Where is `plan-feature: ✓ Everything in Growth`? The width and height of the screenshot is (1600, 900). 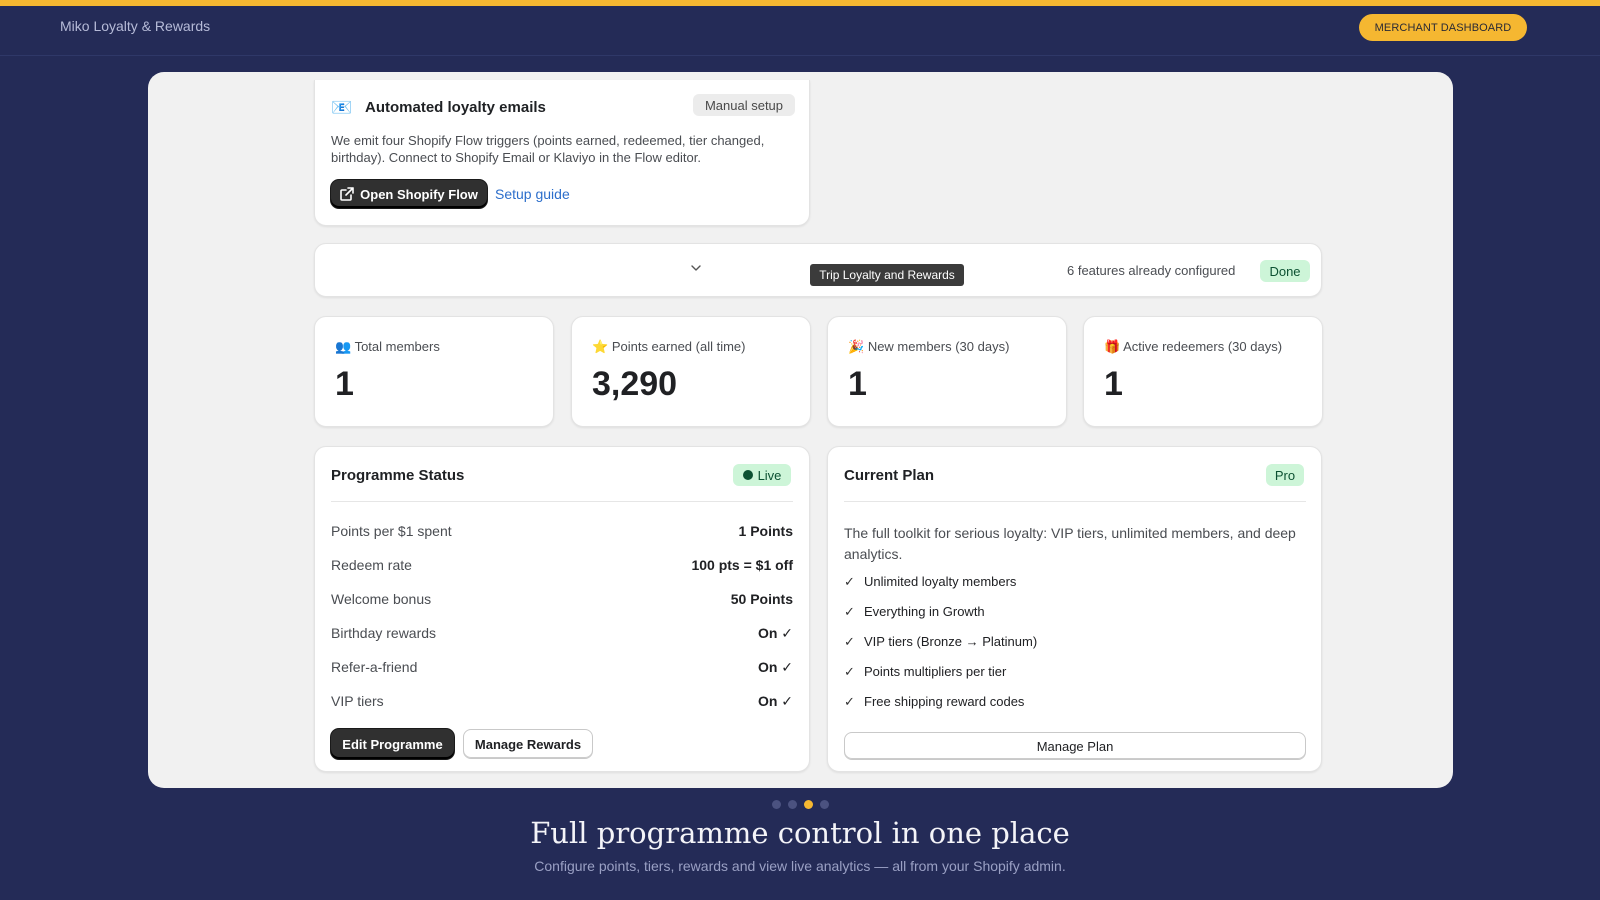
plan-feature: ✓ Everything in Growth is located at coordinates (914, 611).